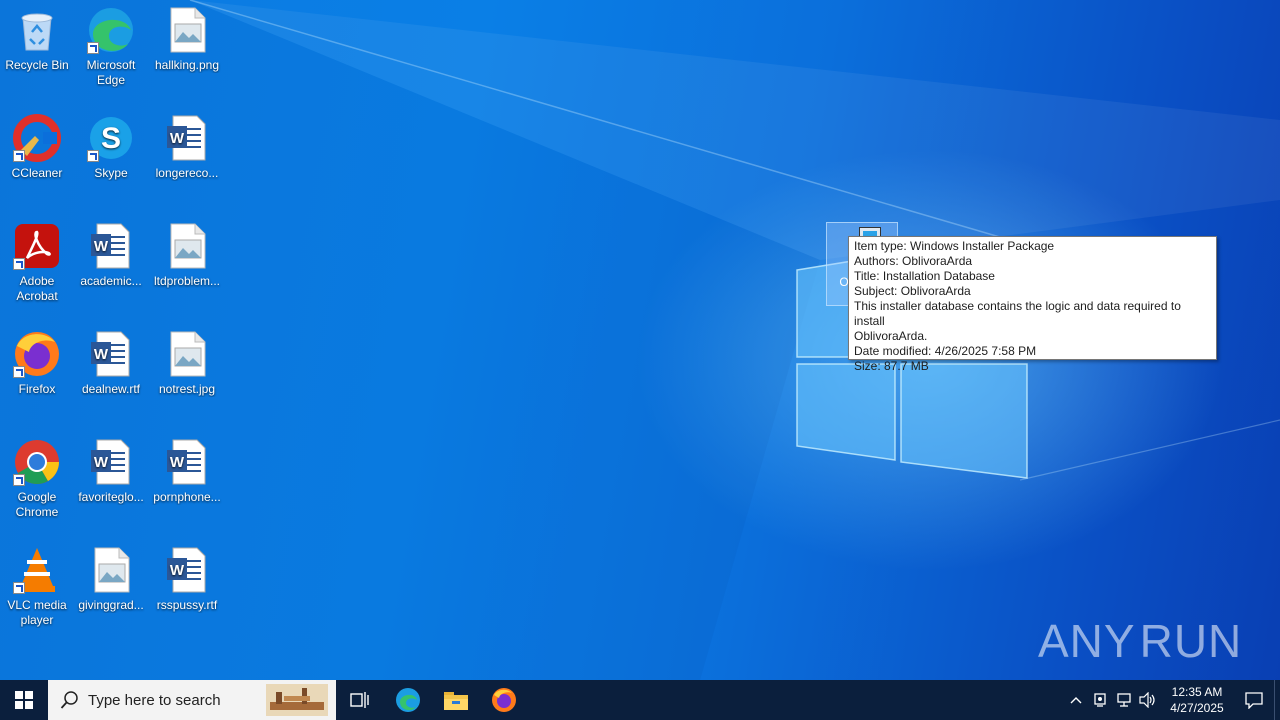  Describe the element at coordinates (37, 504) in the screenshot. I see `desktop-icon-label: Google Chrome` at that location.